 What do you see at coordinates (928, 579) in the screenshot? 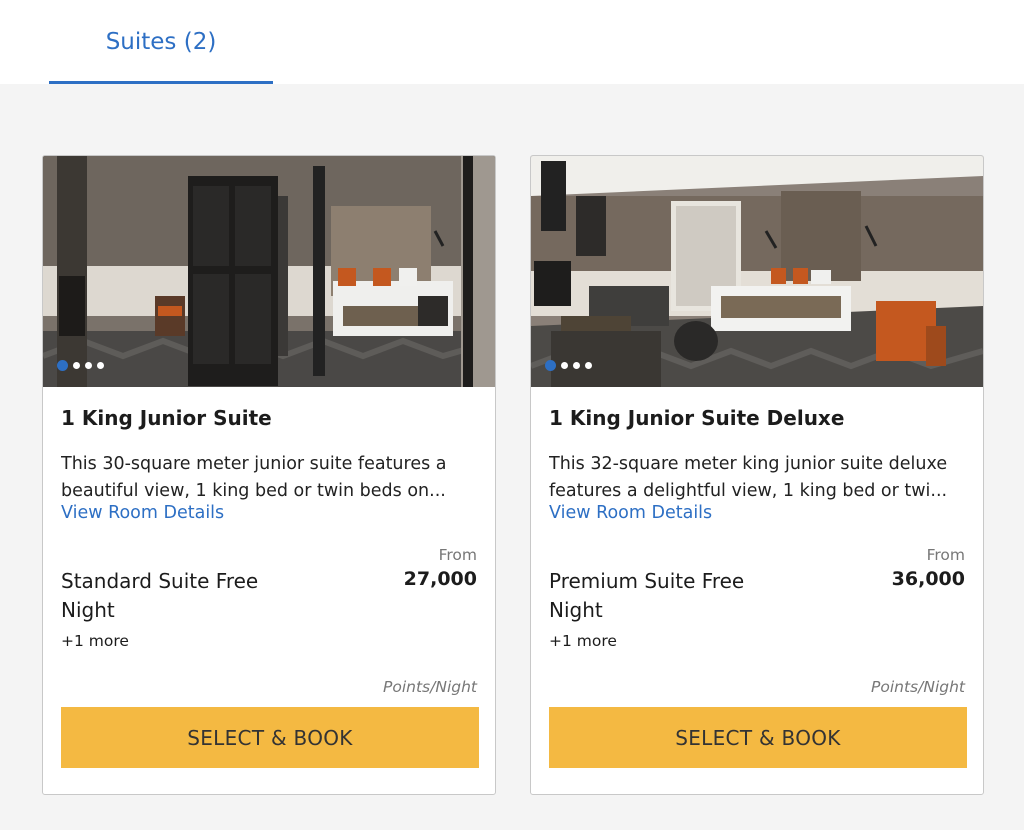
I see `price-points: 36,000` at bounding box center [928, 579].